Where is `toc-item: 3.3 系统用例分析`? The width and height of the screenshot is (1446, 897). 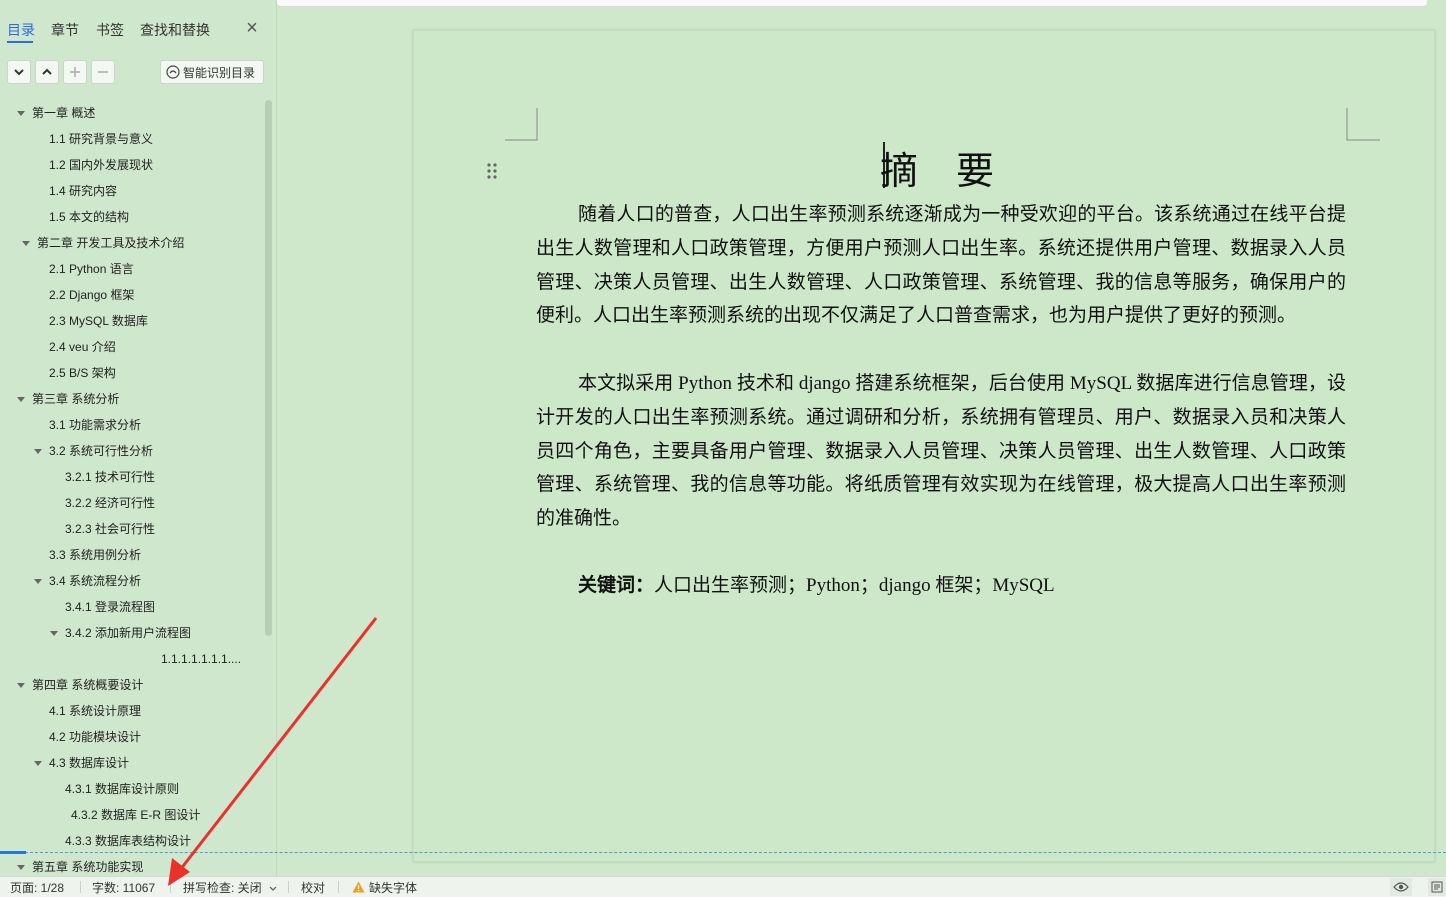 toc-item: 3.3 系统用例分析 is located at coordinates (95, 555).